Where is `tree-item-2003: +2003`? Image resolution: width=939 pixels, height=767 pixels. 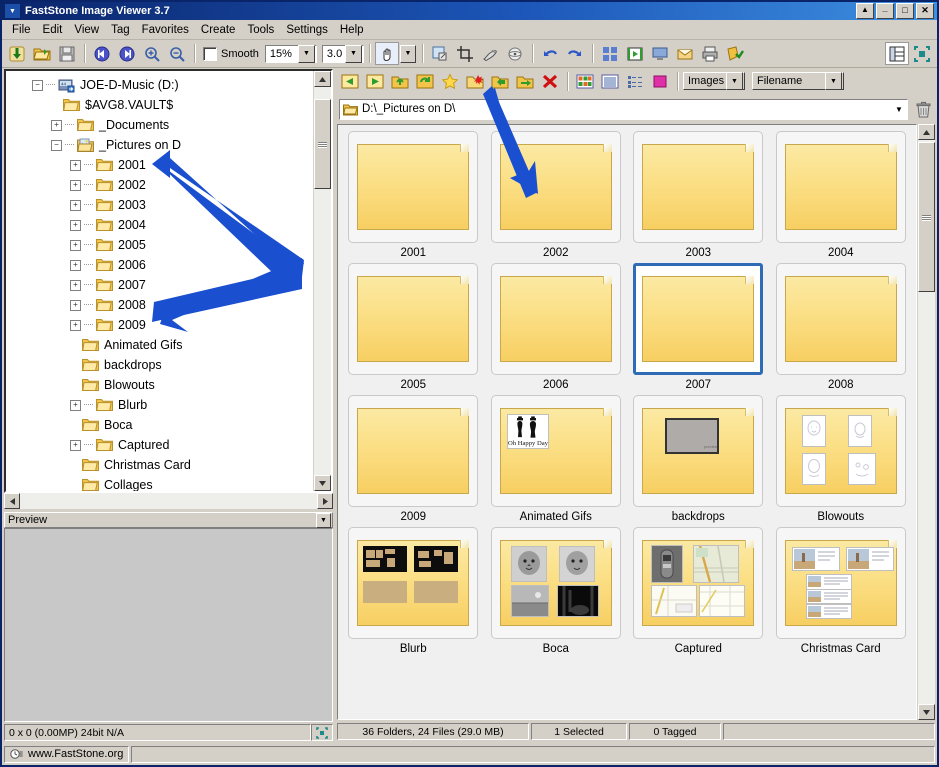
tree-item-2003: +2003 is located at coordinates (159, 205).